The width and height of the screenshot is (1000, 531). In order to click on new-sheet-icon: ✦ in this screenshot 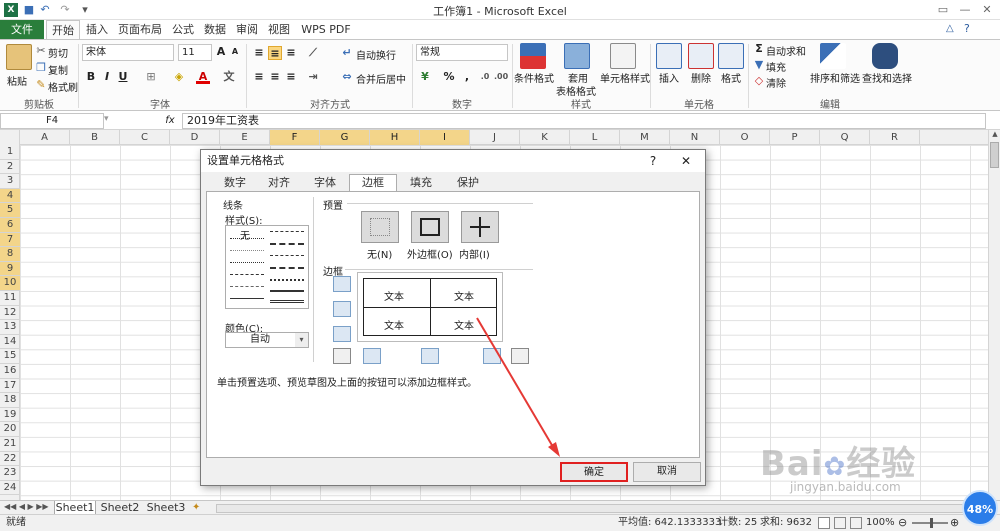, I will do `click(199, 508)`.